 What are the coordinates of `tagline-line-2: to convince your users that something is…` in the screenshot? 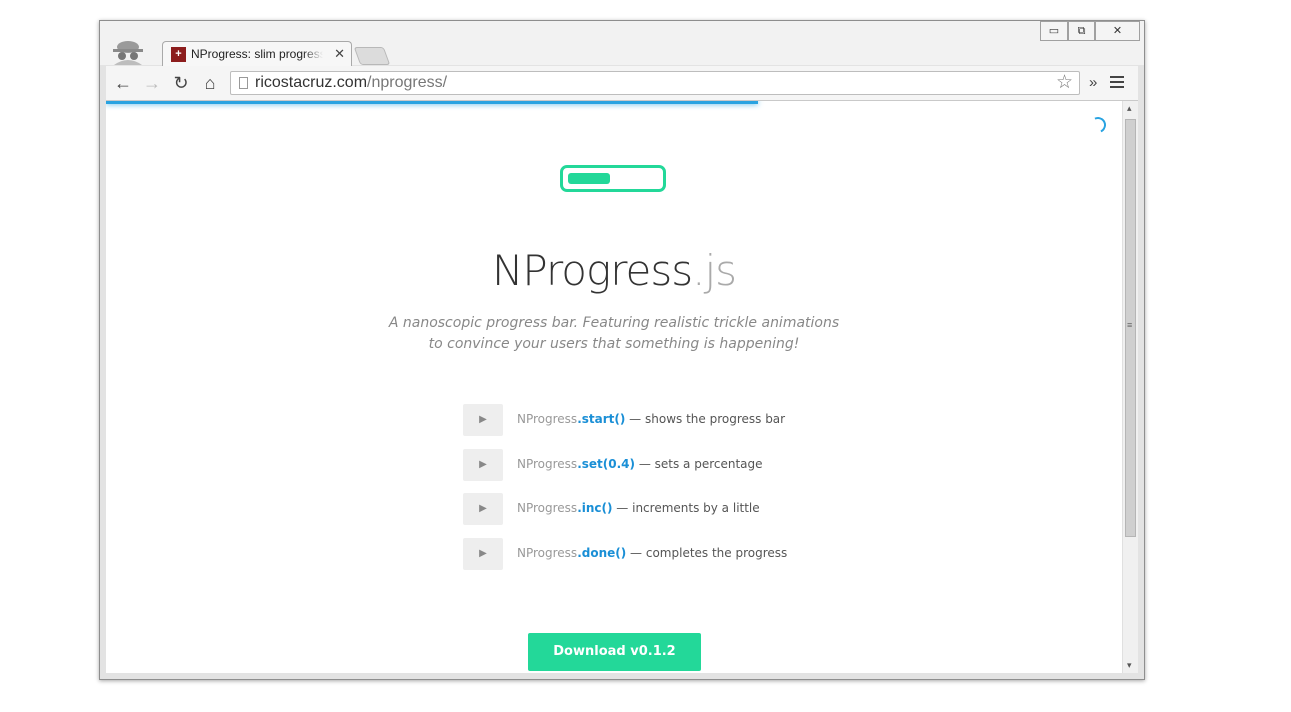 It's located at (614, 344).